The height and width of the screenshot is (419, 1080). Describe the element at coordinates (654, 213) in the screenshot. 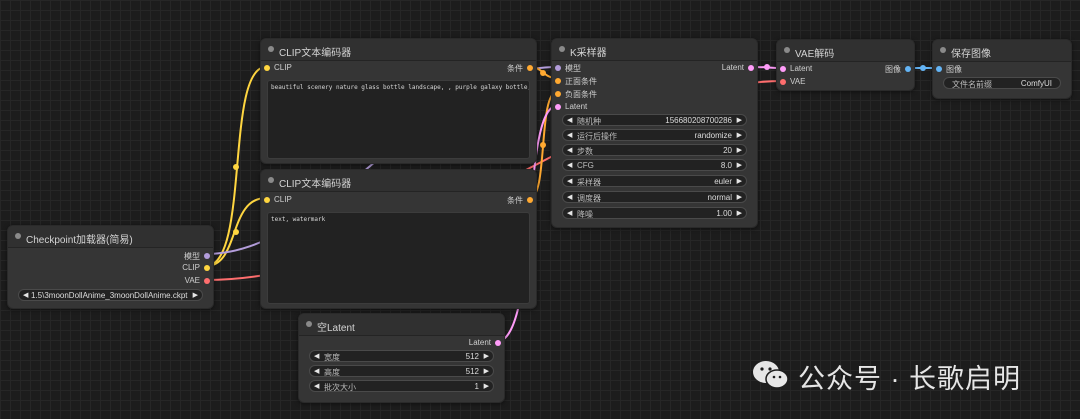

I see `denoise-widget: ◀ 降噪 1.00 ▶` at that location.